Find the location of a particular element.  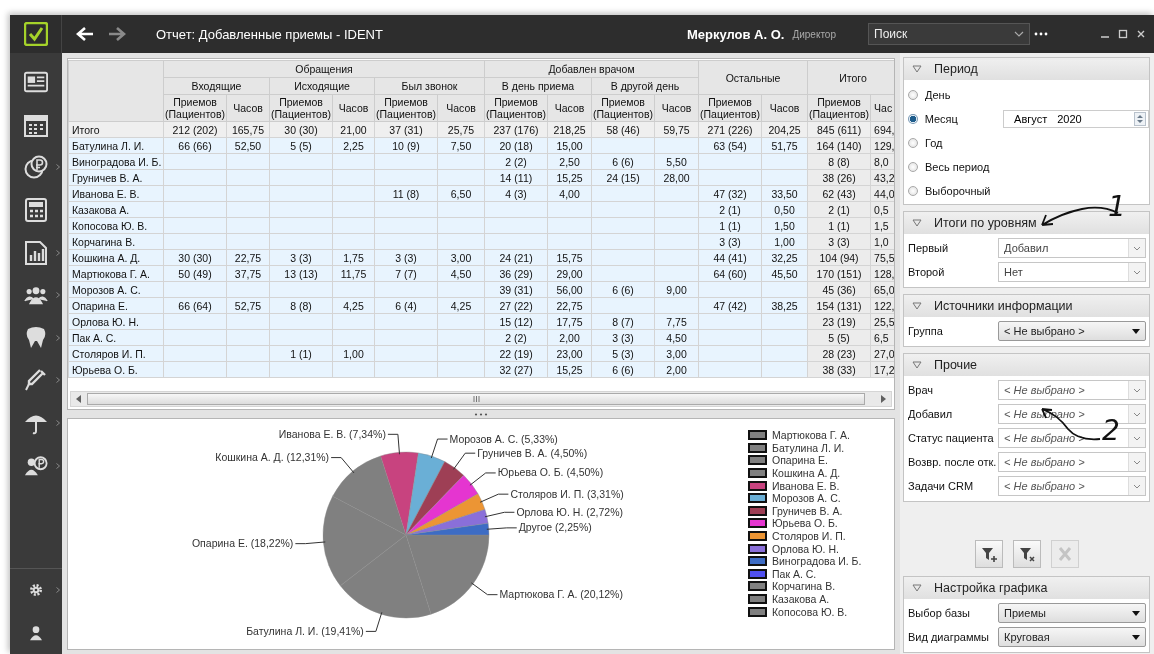

funnel-x-icon is located at coordinates (1026, 554).